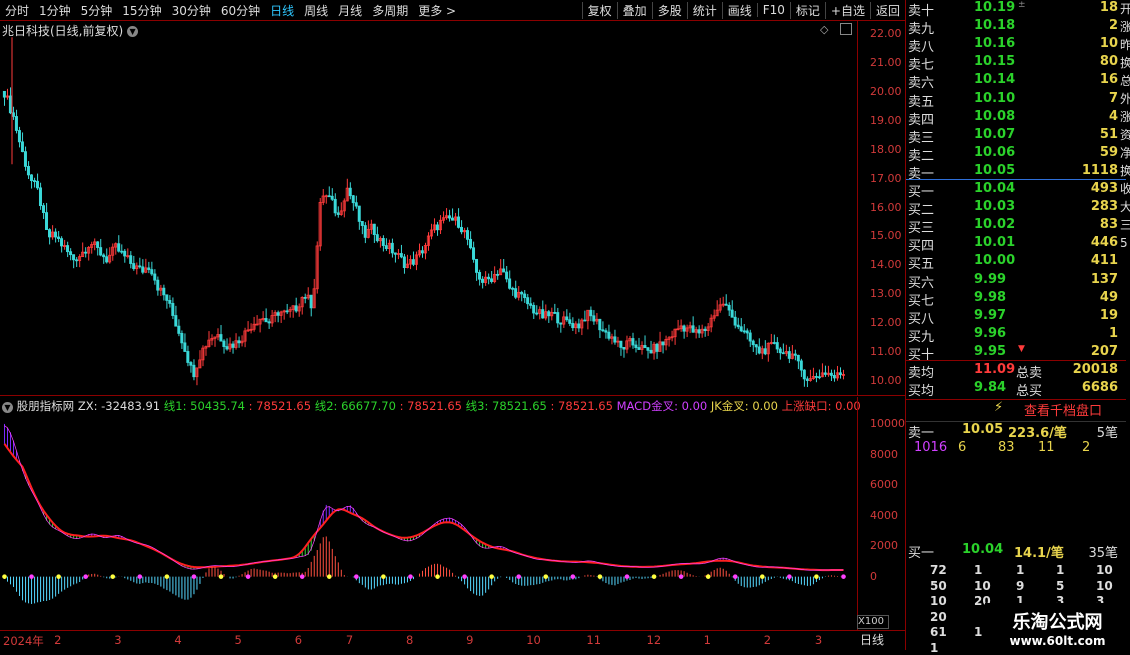 The height and width of the screenshot is (655, 1130). Describe the element at coordinates (634, 10) in the screenshot. I see `toolbar-button-1: 叠加` at that location.